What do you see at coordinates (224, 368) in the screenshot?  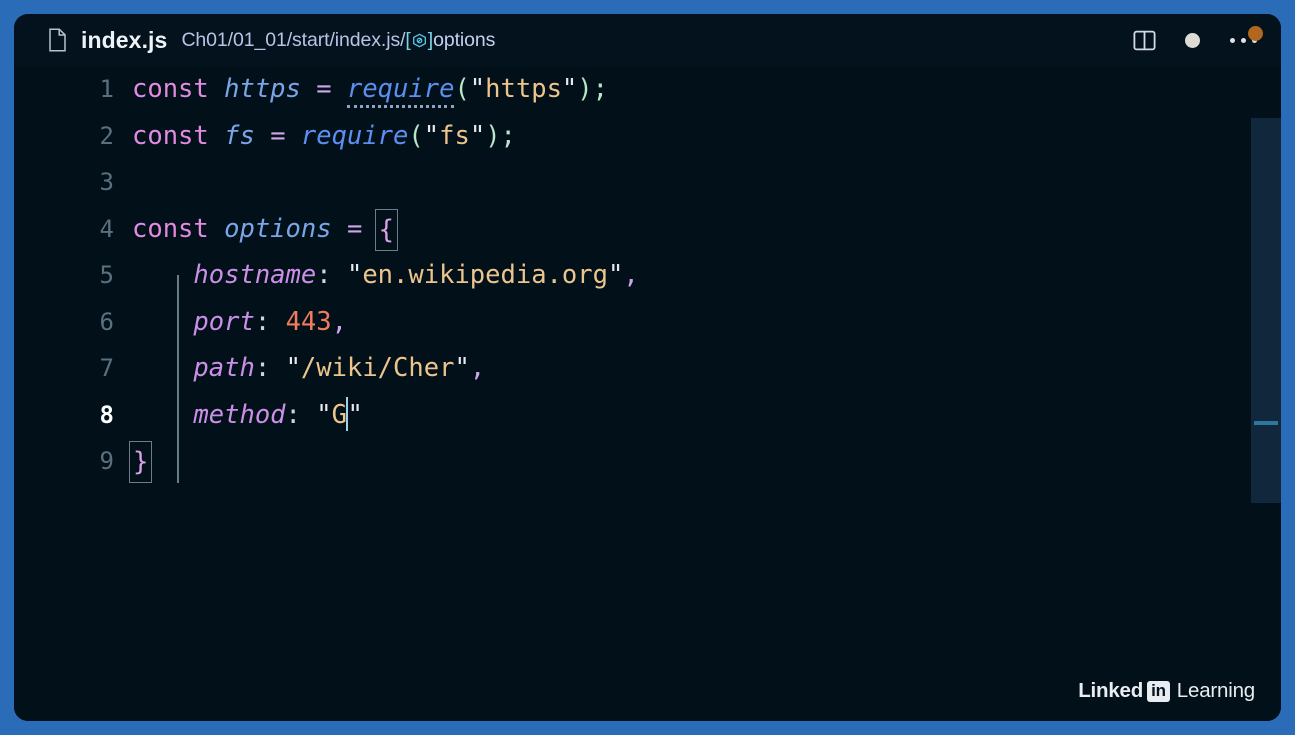 I see `token-property: path` at bounding box center [224, 368].